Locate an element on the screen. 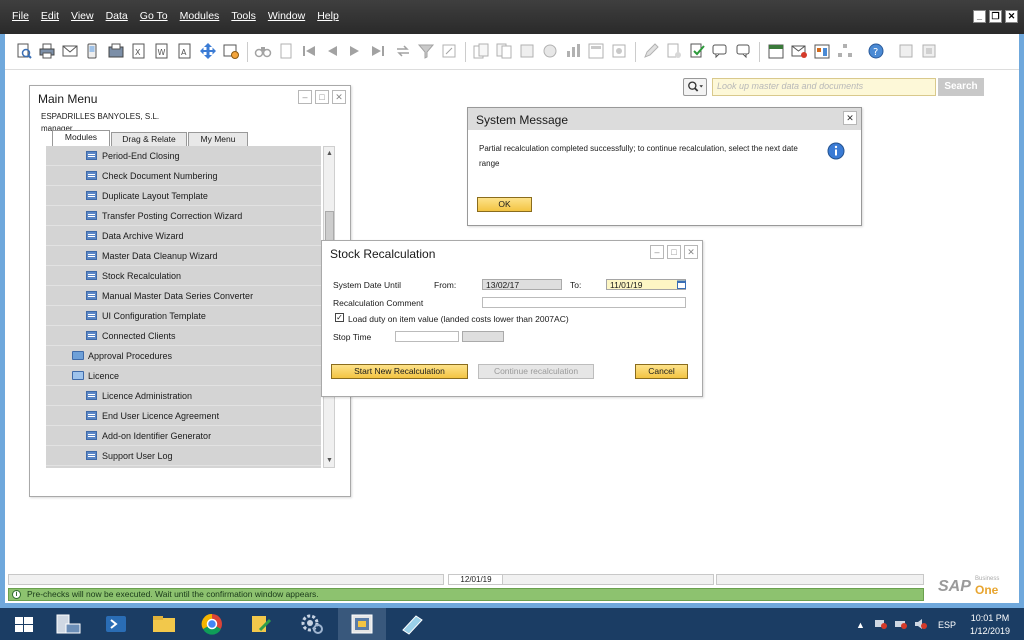 Image resolution: width=1024 pixels, height=640 pixels. to-date-field: 11/01/19 is located at coordinates (646, 284).